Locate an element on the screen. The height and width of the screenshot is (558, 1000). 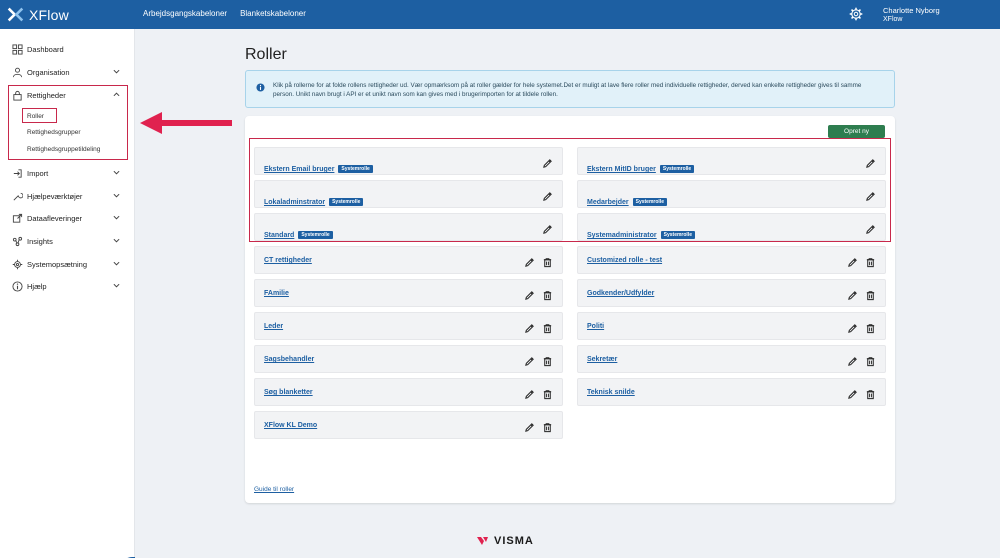
nav-workflow-templates: Arbejdsgangskabeloner is located at coordinates (185, 13).